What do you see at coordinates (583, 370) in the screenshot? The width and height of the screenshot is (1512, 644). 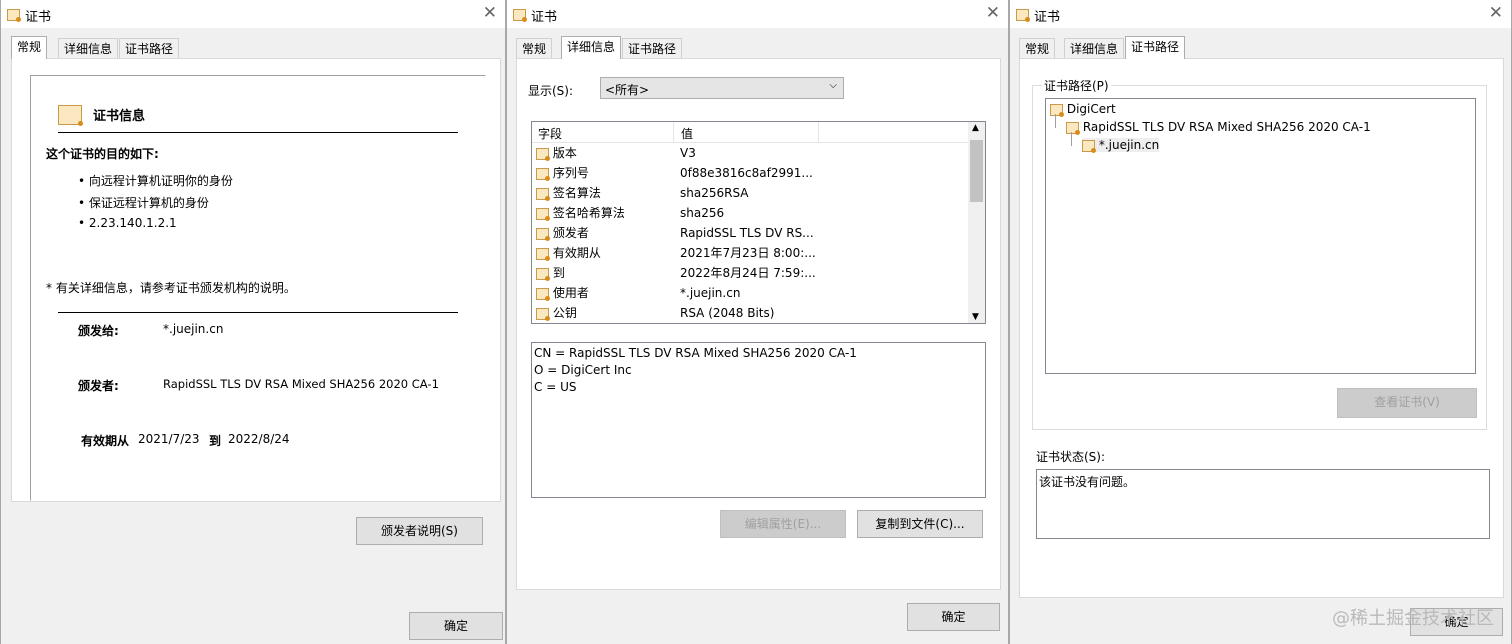 I see `detail-line: O = DigiCert Inc` at bounding box center [583, 370].